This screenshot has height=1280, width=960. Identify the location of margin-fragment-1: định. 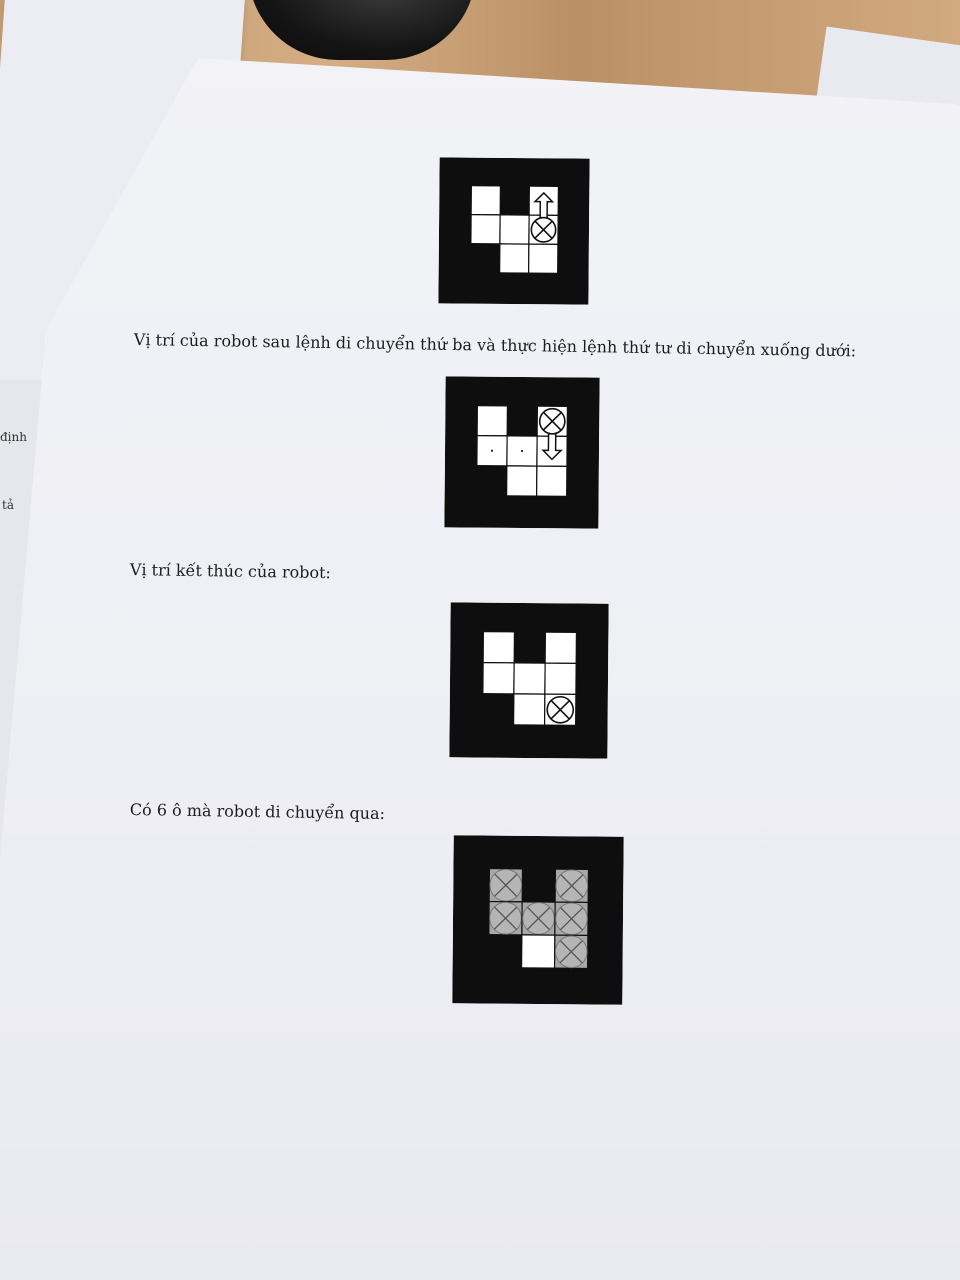
(13, 437).